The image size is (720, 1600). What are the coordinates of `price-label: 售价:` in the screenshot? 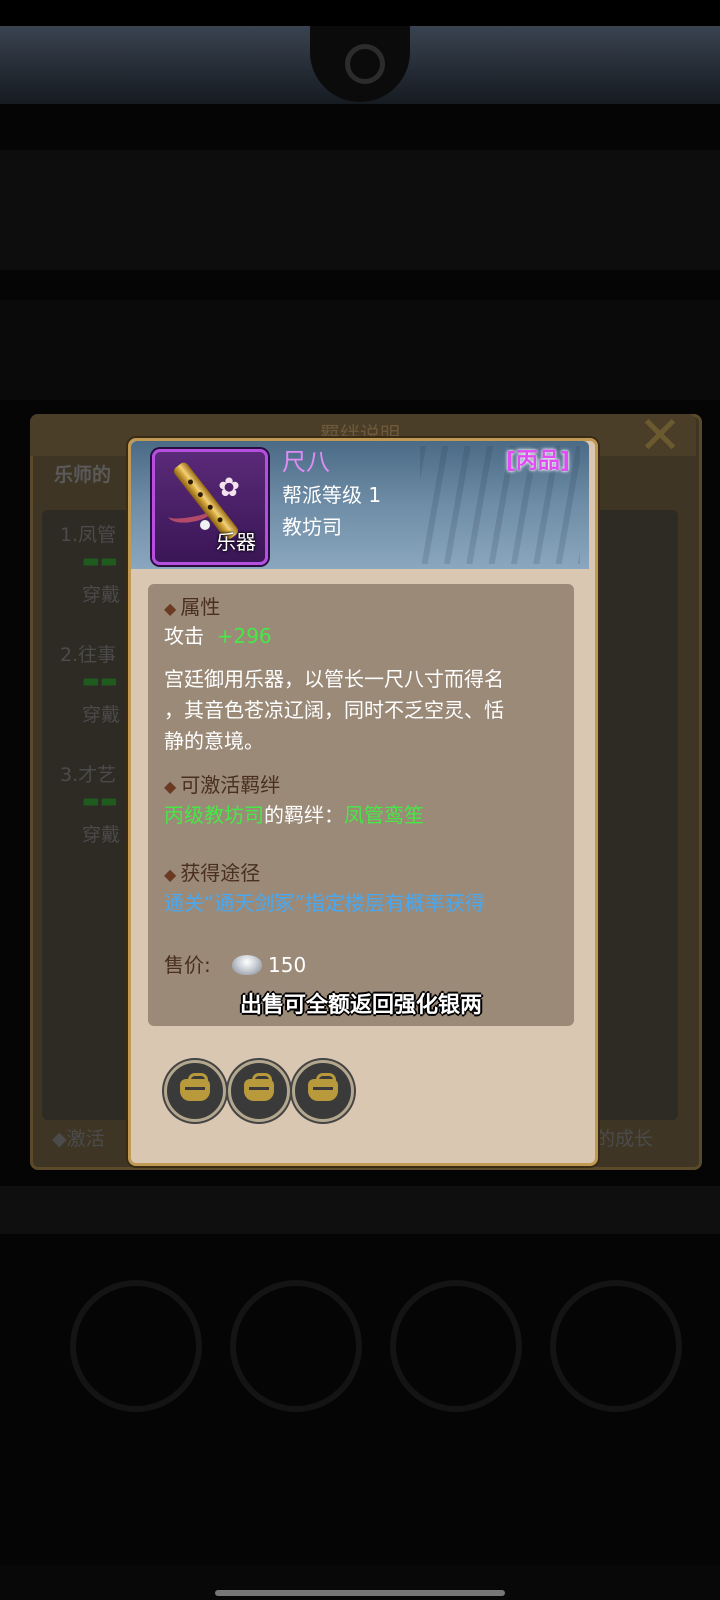 It's located at (187, 965).